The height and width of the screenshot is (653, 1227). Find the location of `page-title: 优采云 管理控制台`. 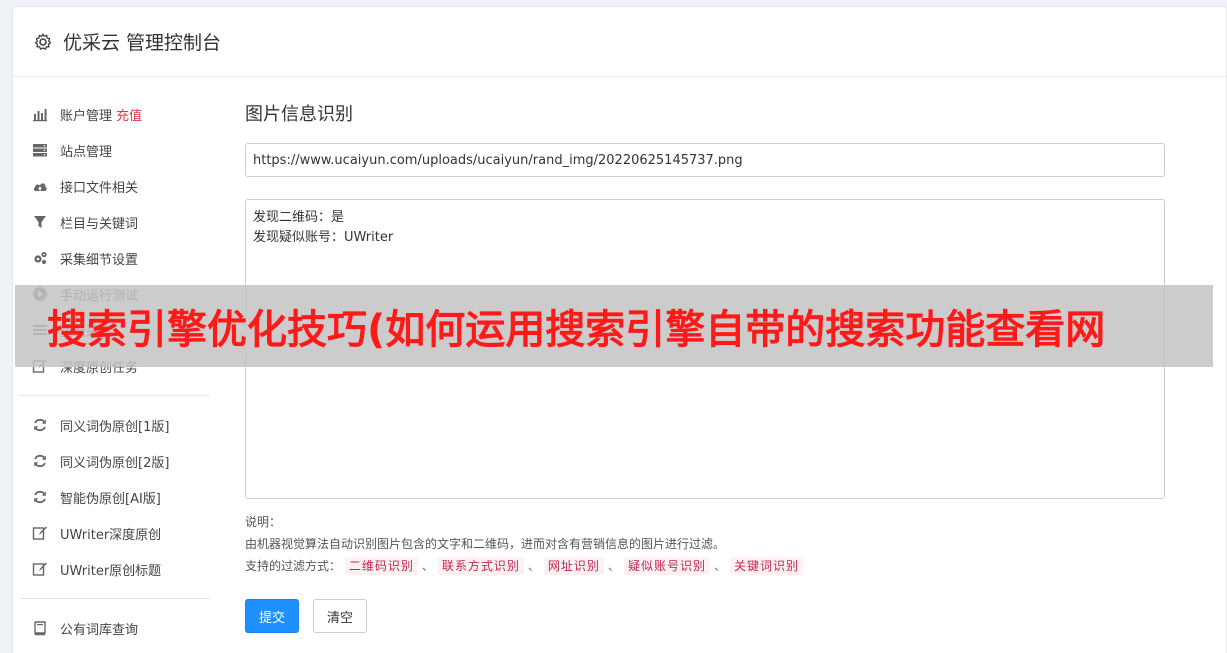

page-title: 优采云 管理控制台 is located at coordinates (142, 43).